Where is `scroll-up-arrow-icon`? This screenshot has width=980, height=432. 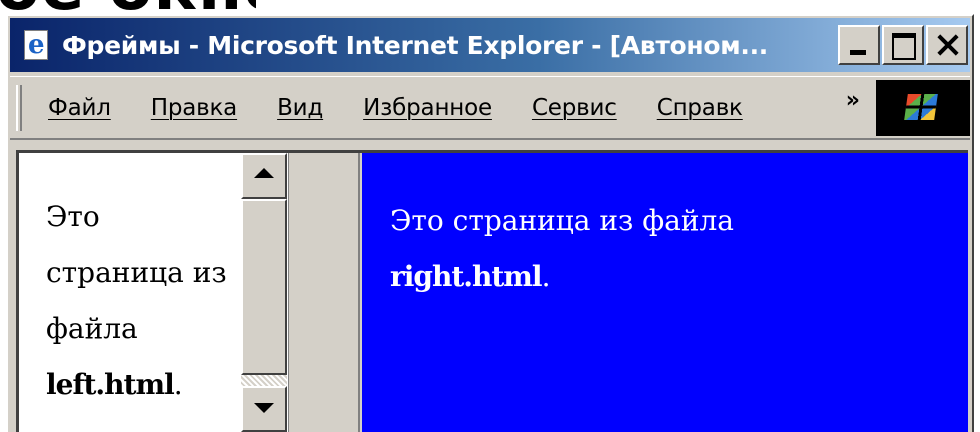 scroll-up-arrow-icon is located at coordinates (264, 176).